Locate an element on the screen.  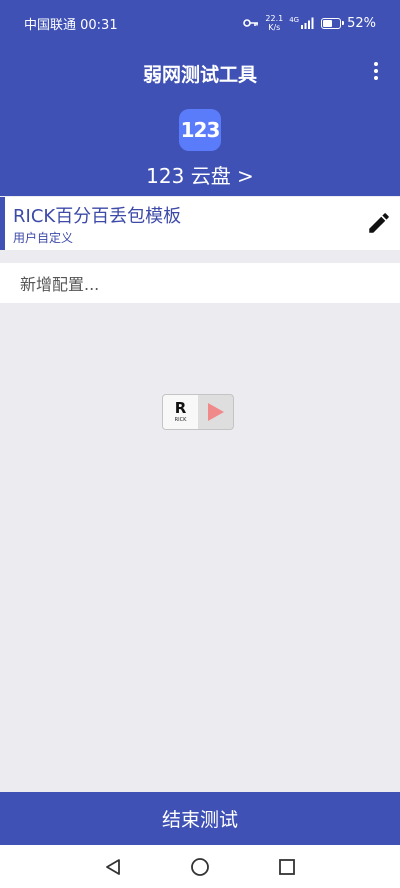
system-nav-bar is located at coordinates (200, 866).